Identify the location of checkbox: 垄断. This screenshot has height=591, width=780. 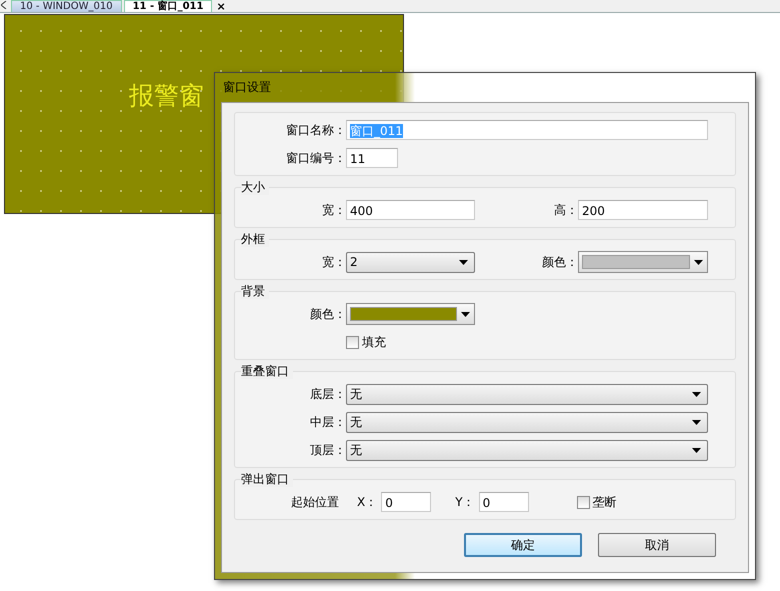
(596, 502).